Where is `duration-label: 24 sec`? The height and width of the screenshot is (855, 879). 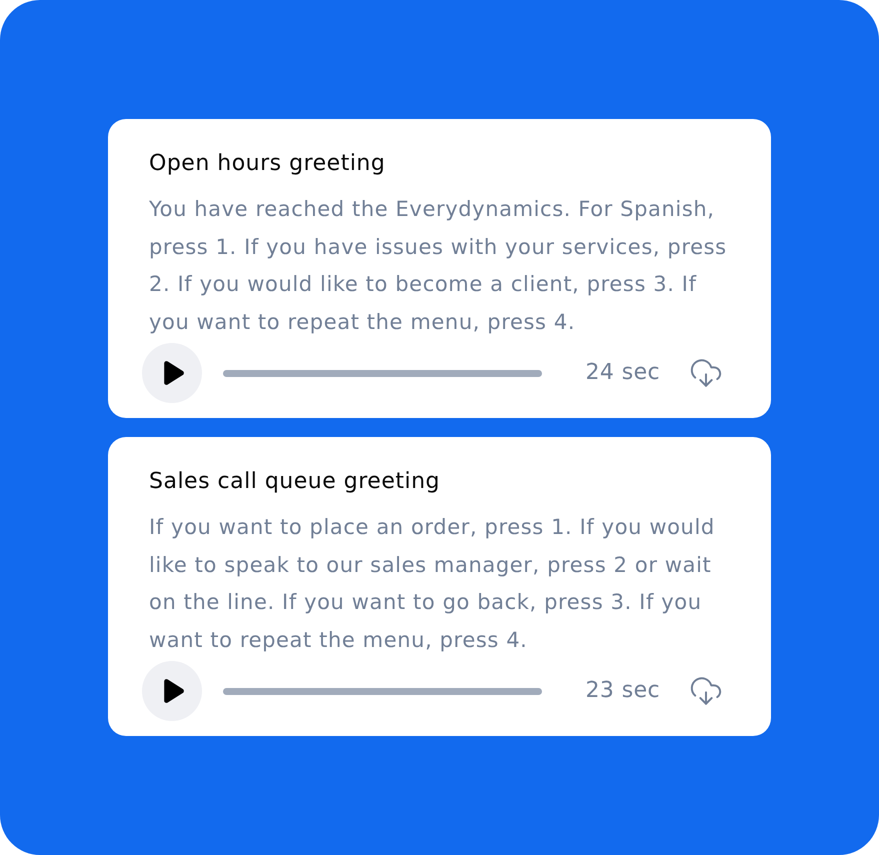
duration-label: 24 sec is located at coordinates (623, 373).